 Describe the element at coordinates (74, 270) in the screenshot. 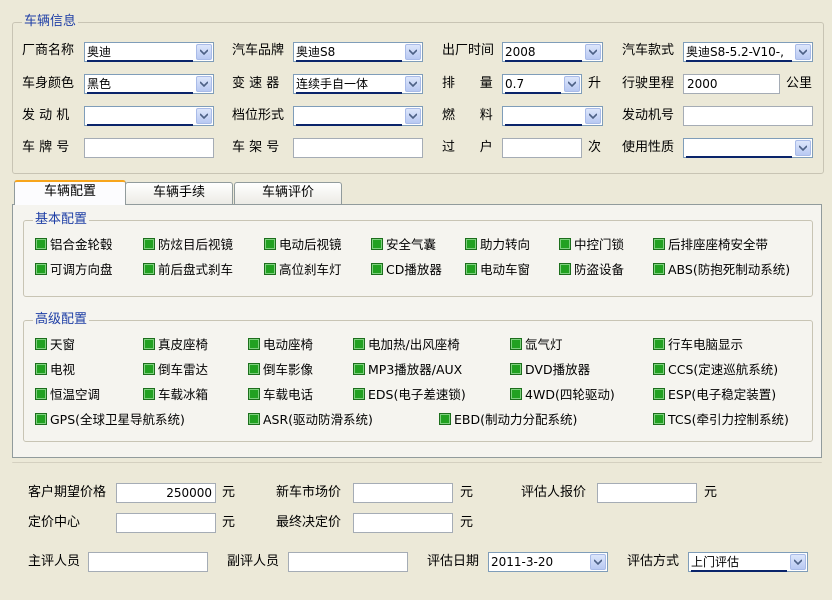

I see `basic-config-checkbox: 可调方向盘` at that location.